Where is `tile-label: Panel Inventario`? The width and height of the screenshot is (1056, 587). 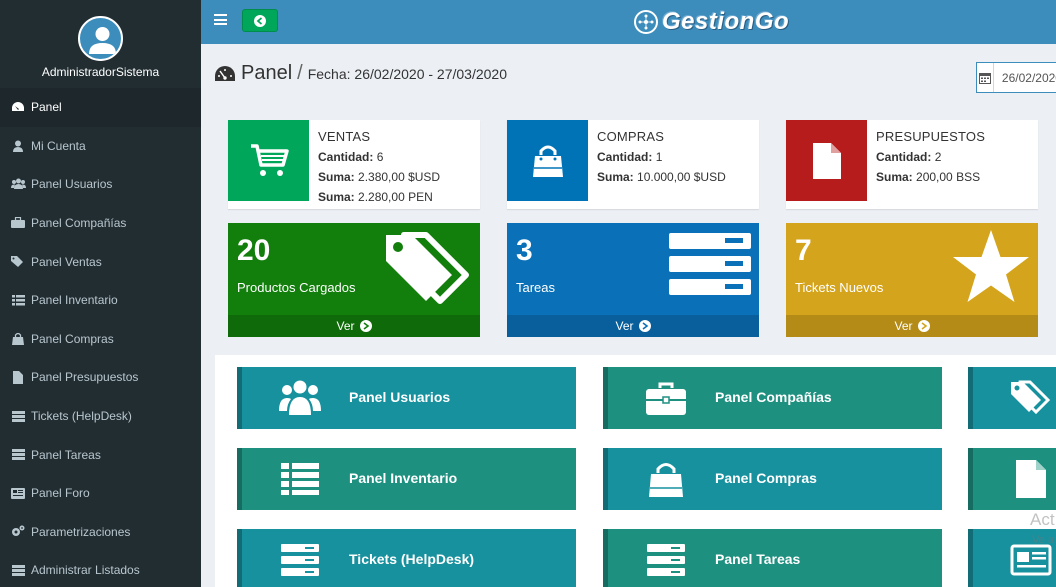
tile-label: Panel Inventario is located at coordinates (403, 478).